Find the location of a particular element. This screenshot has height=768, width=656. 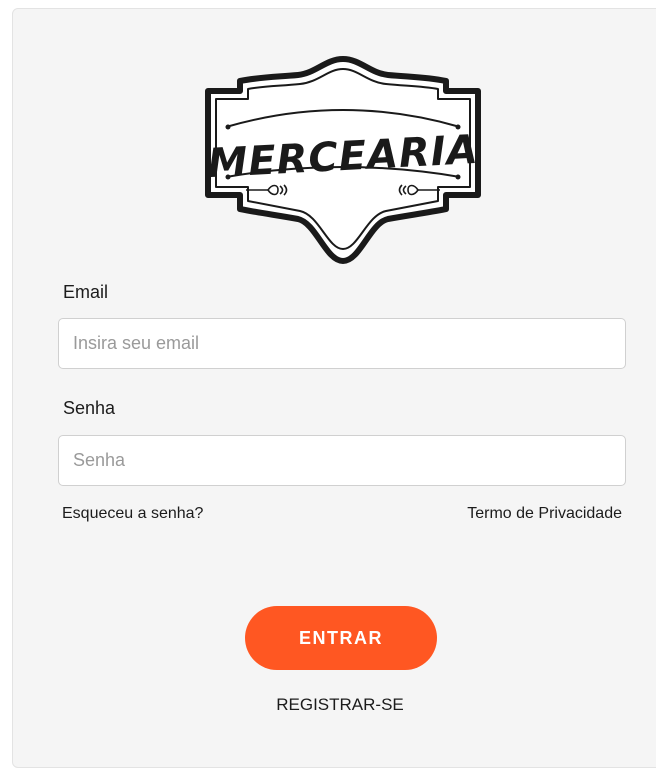

enter-button: ENTRAR is located at coordinates (341, 638).